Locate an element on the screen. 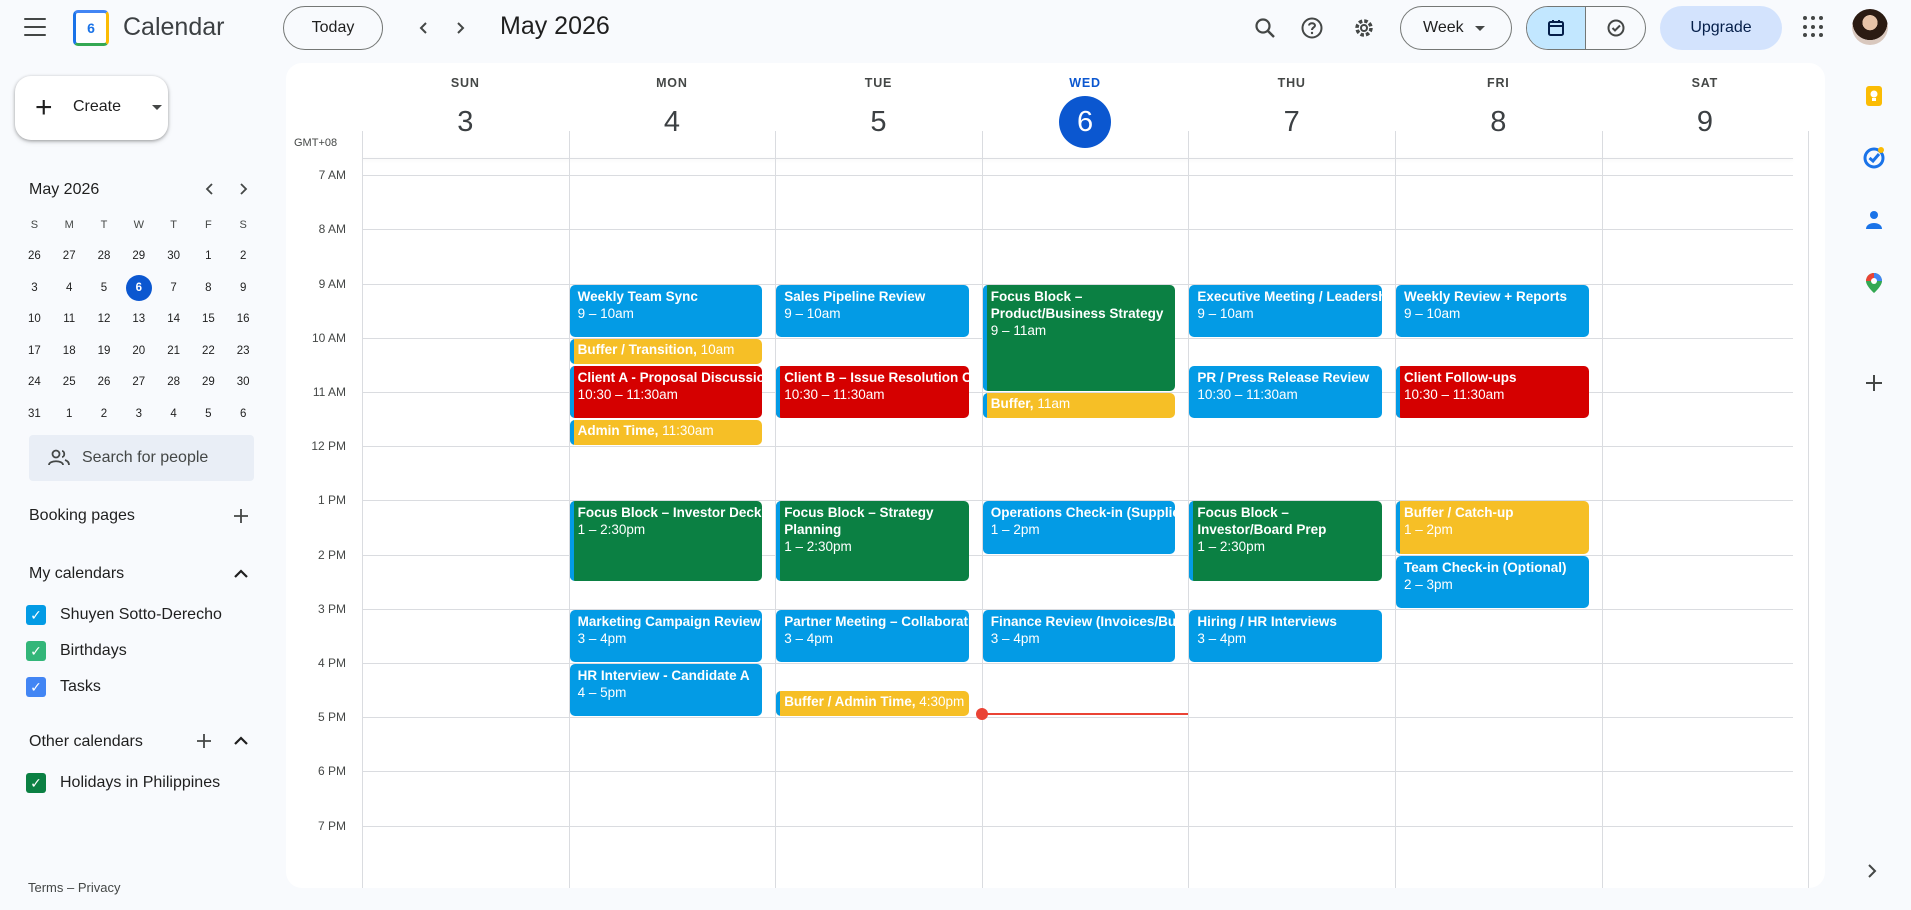  day-header: THU 7 is located at coordinates (1291, 105).